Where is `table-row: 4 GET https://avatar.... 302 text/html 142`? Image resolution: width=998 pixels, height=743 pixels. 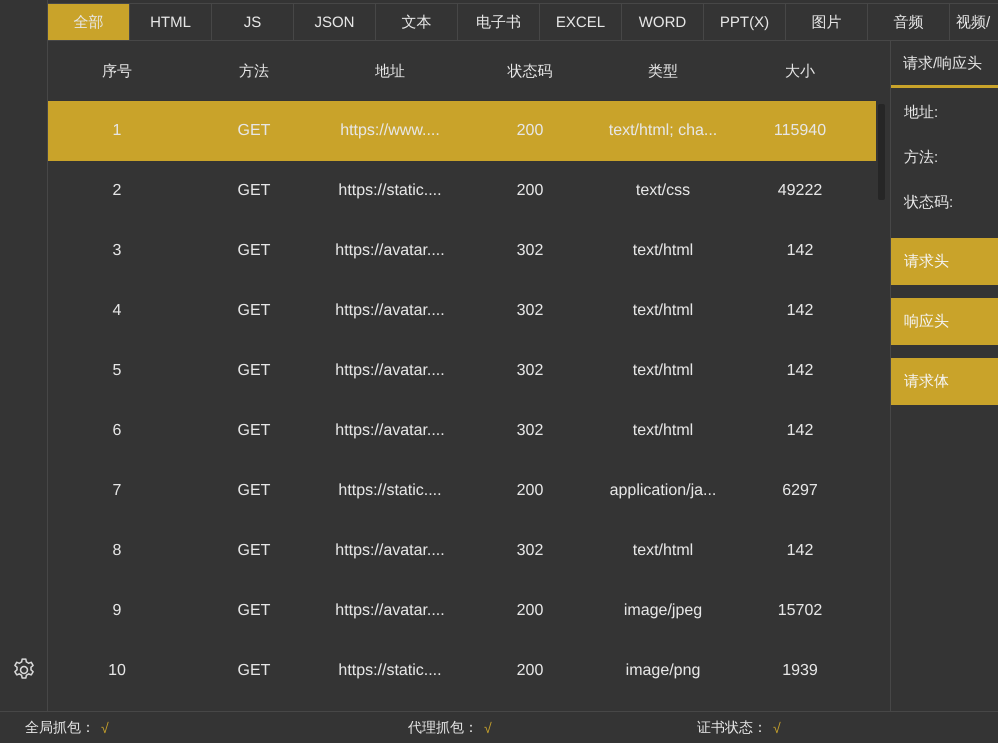 table-row: 4 GET https://avatar.... 302 text/html 142 is located at coordinates (462, 311).